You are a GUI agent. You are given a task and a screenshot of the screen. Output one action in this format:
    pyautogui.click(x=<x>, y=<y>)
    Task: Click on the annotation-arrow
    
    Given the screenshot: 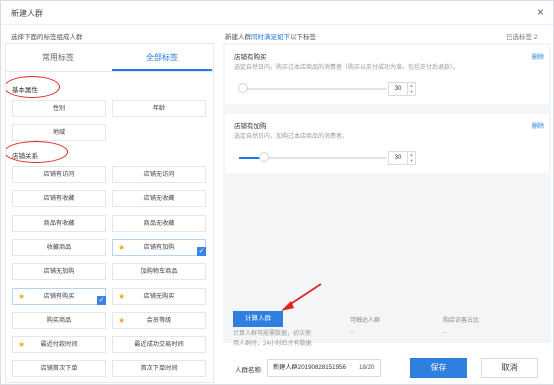 What is the action you would take?
    pyautogui.click(x=301, y=297)
    